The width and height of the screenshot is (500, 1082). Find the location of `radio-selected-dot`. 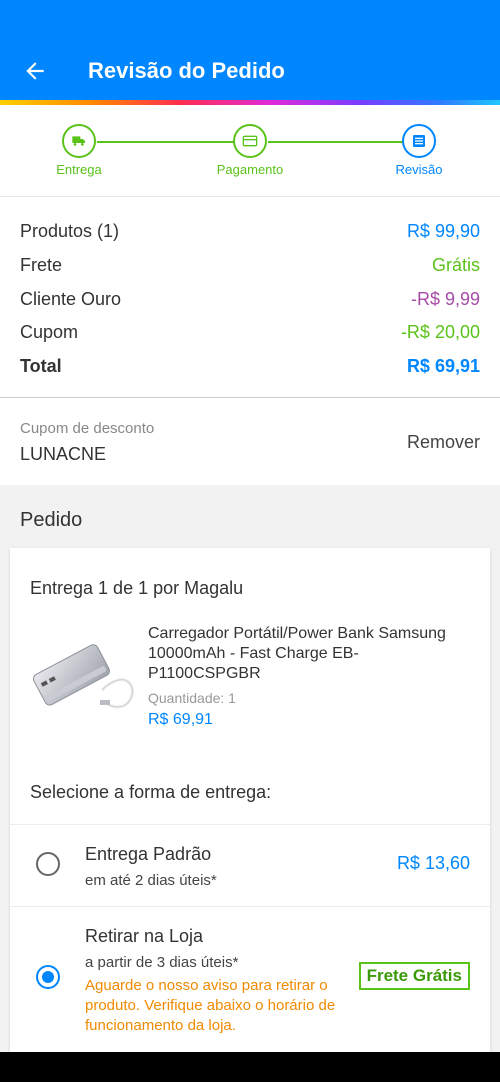

radio-selected-dot is located at coordinates (48, 977).